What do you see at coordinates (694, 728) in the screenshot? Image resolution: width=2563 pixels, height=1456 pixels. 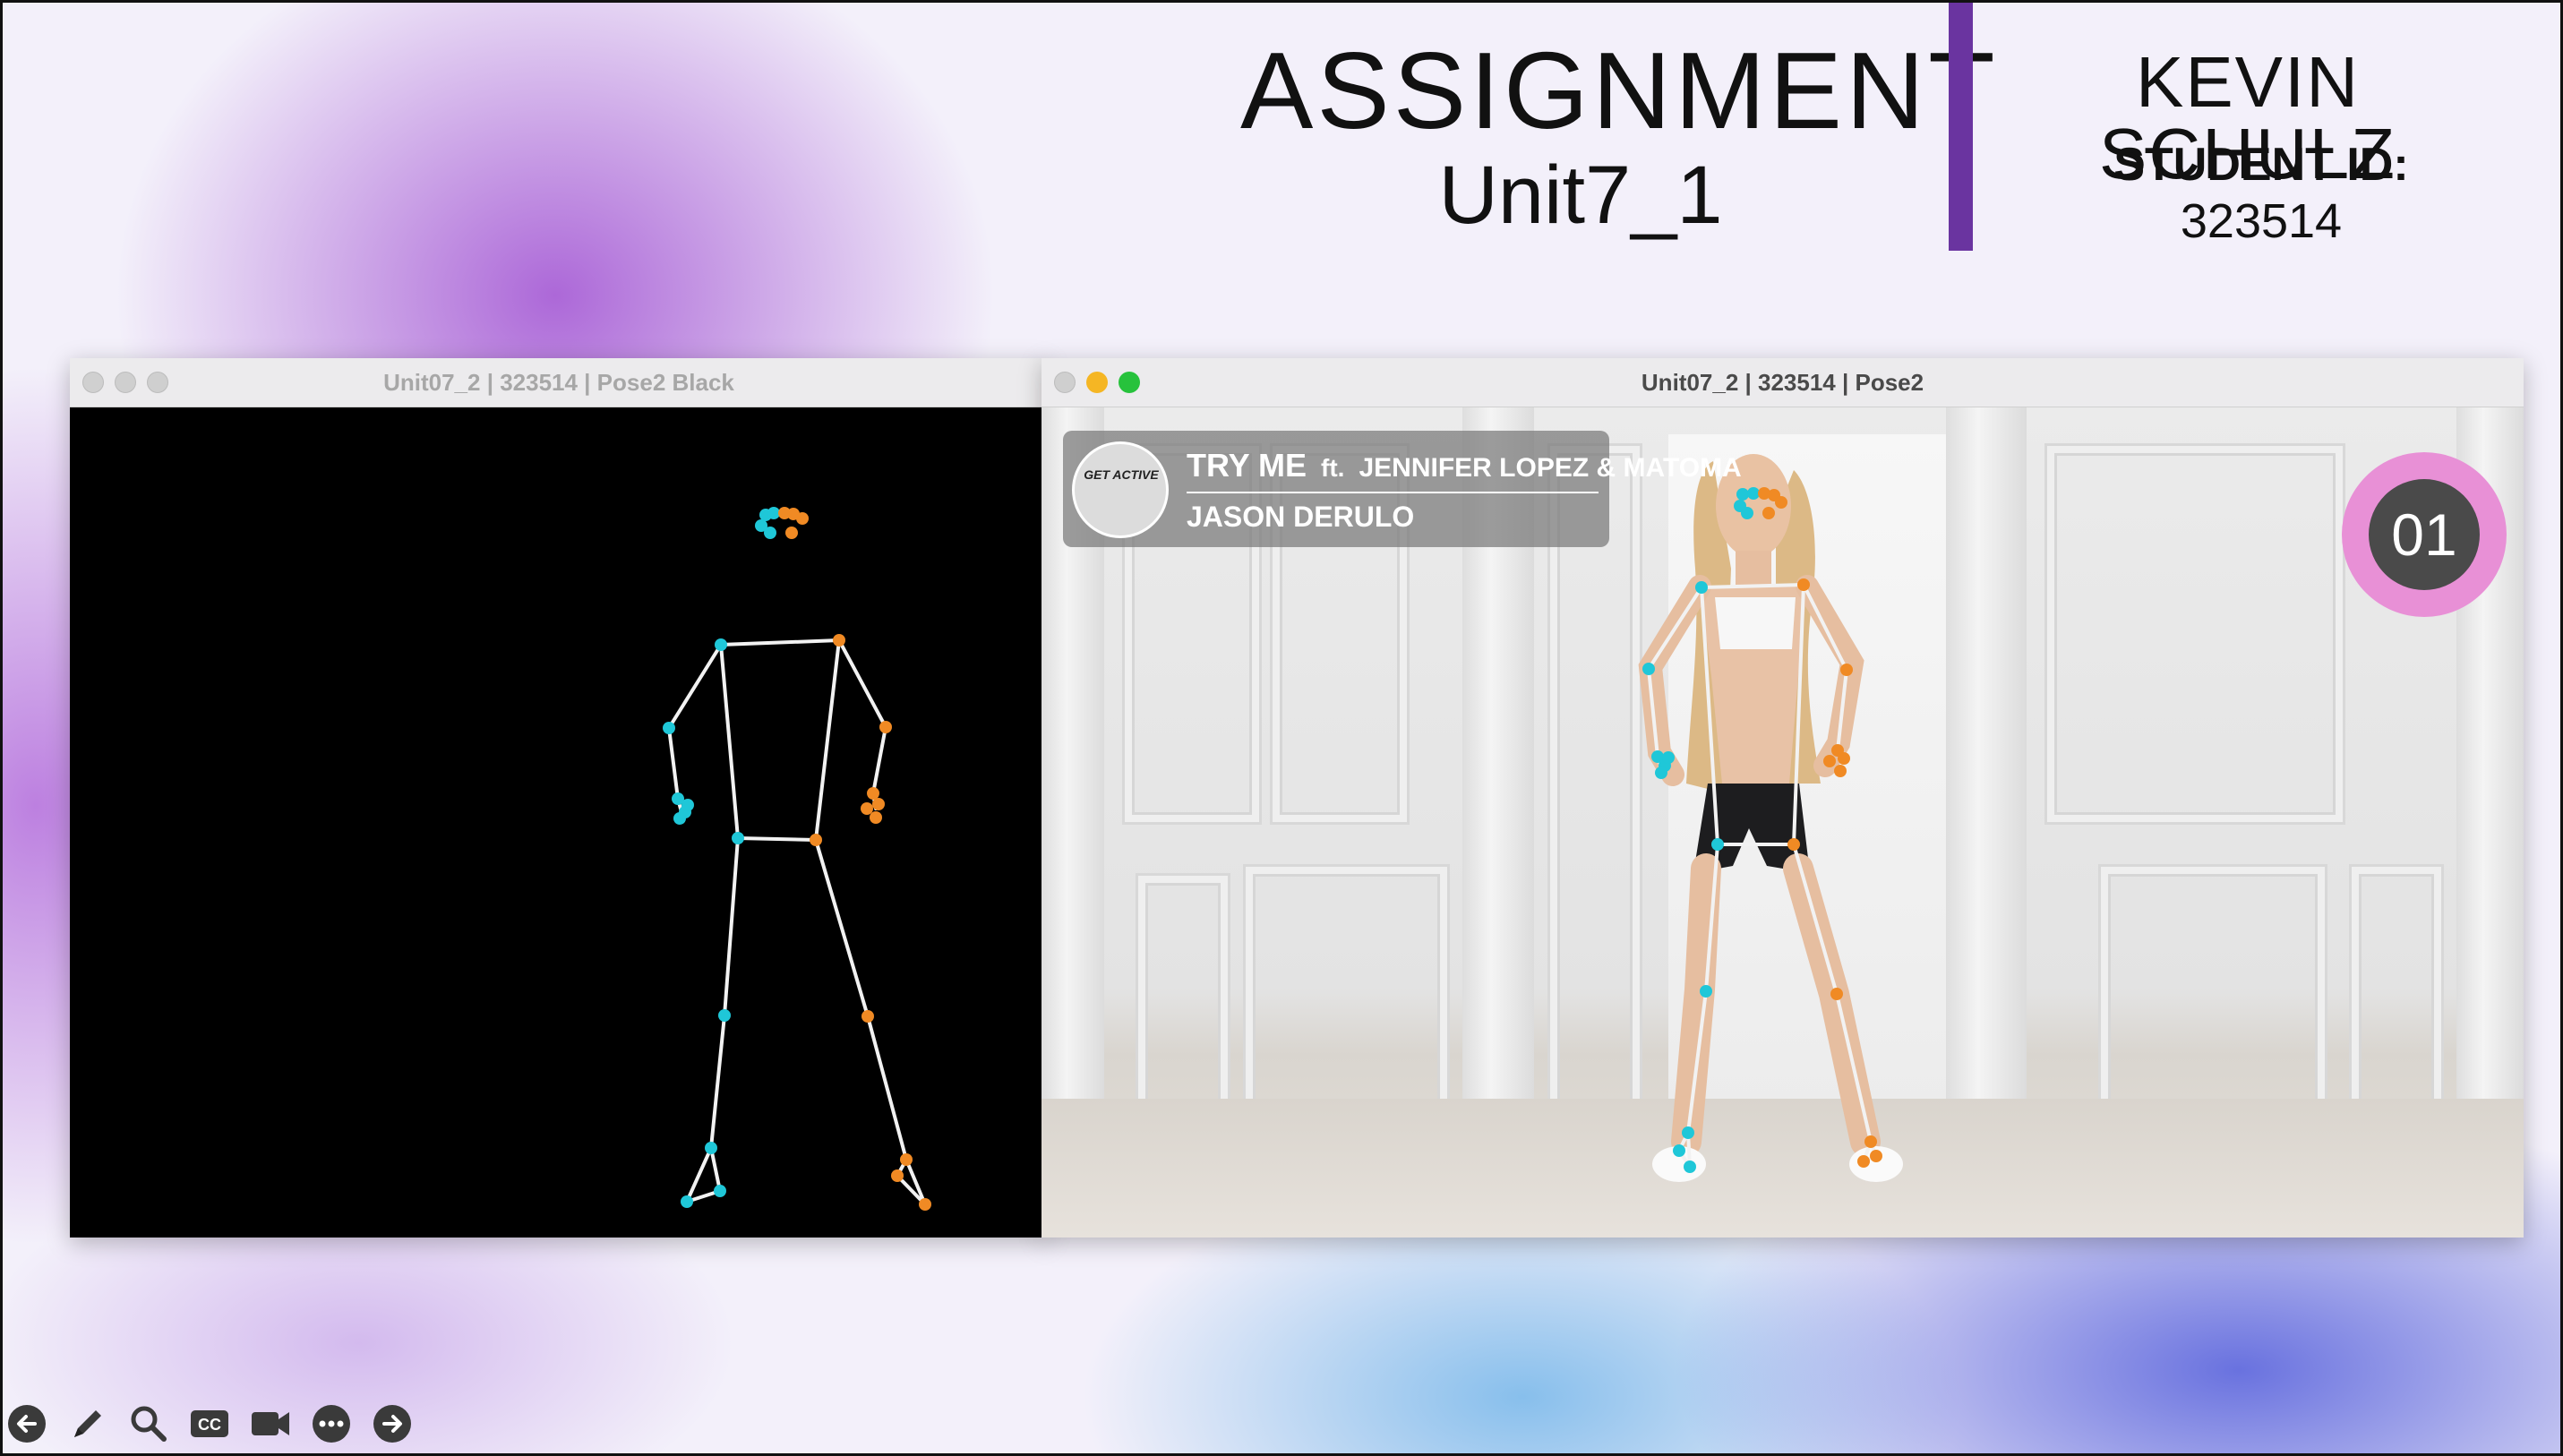 I see `left-arm` at bounding box center [694, 728].